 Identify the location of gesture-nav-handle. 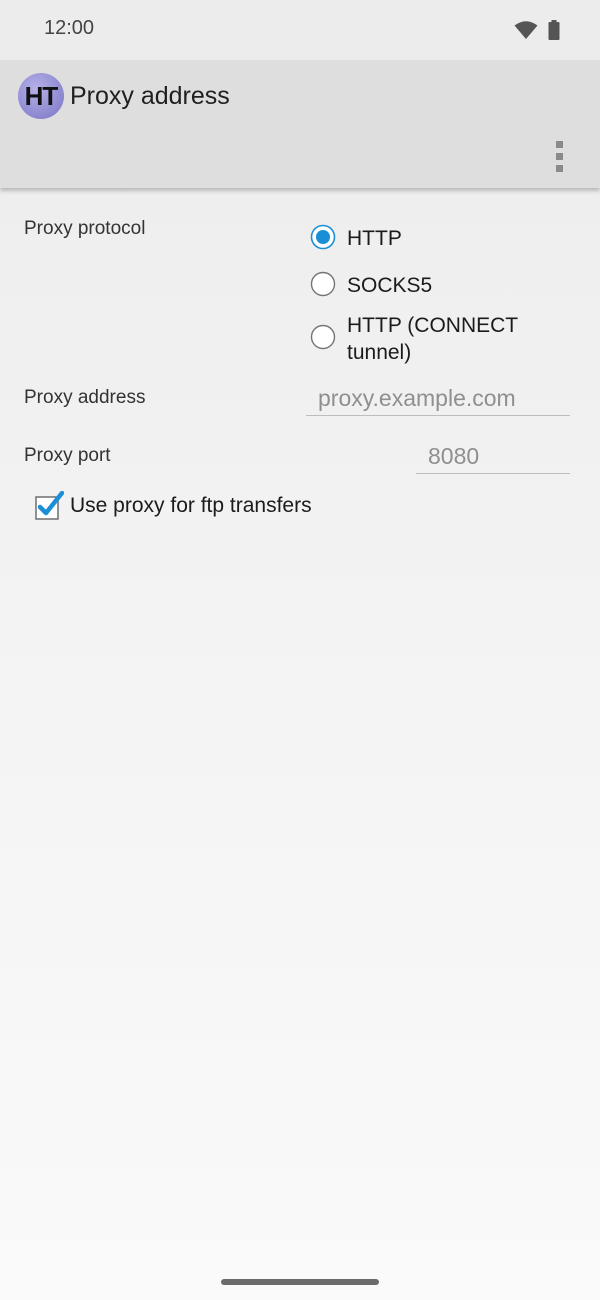
(300, 1282).